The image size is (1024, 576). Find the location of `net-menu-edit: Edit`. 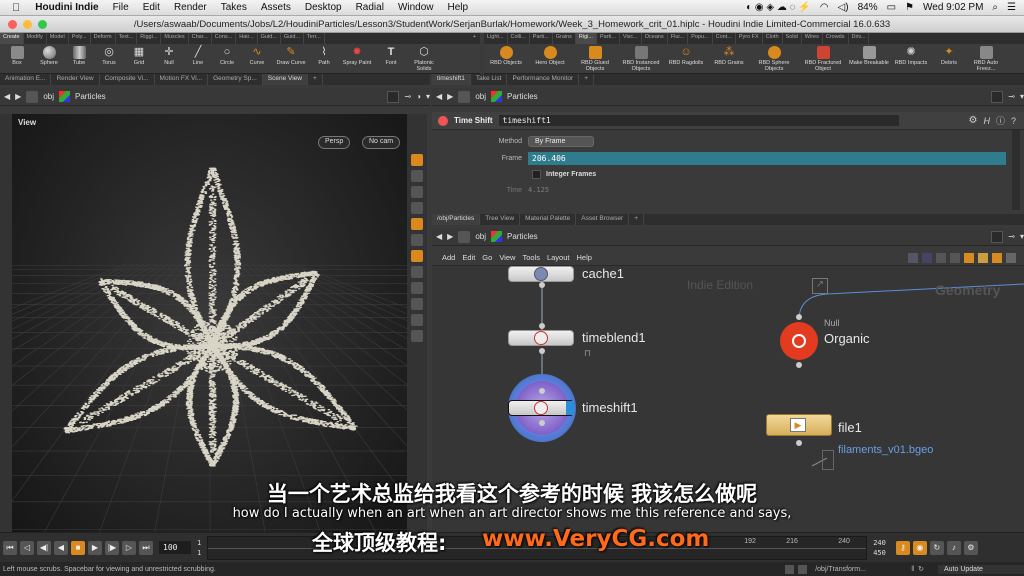

net-menu-edit: Edit is located at coordinates (468, 257).